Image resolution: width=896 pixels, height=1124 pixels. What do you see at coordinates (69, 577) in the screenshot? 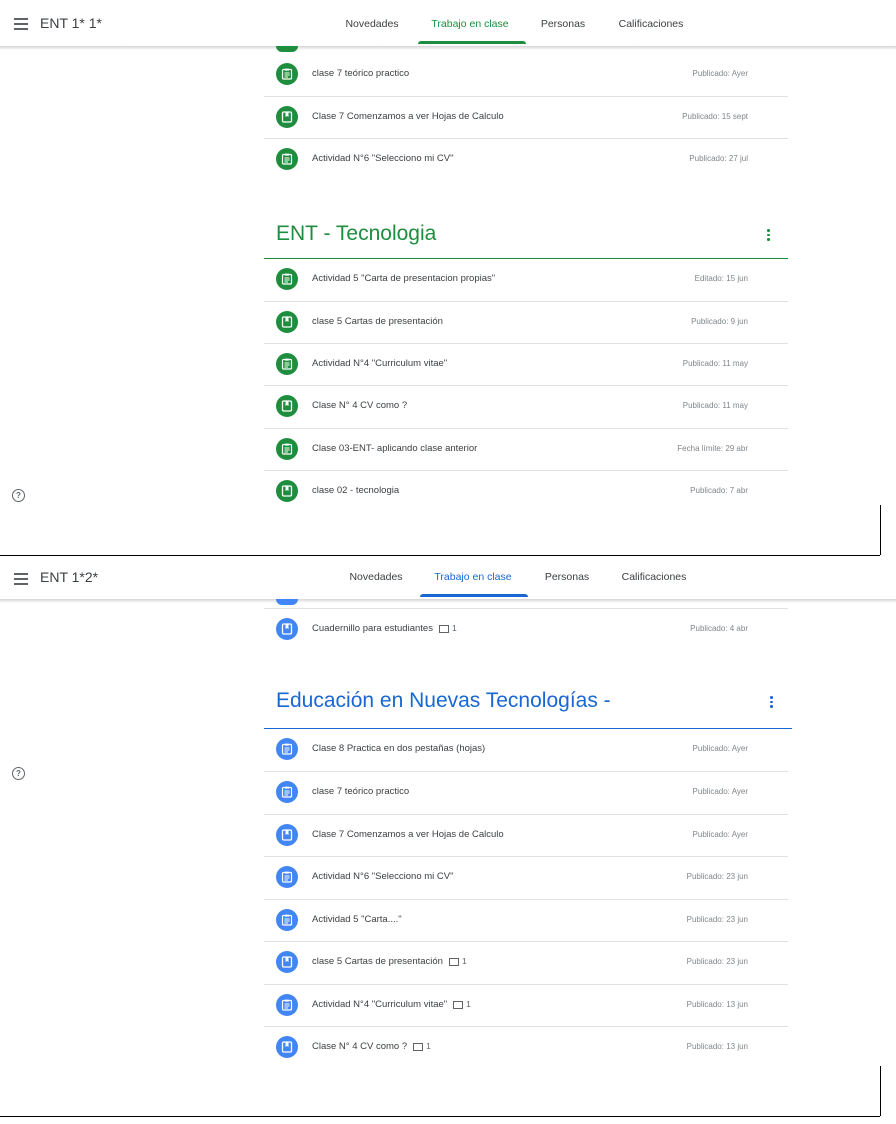
I see `class-title: ENT 1*2*` at bounding box center [69, 577].